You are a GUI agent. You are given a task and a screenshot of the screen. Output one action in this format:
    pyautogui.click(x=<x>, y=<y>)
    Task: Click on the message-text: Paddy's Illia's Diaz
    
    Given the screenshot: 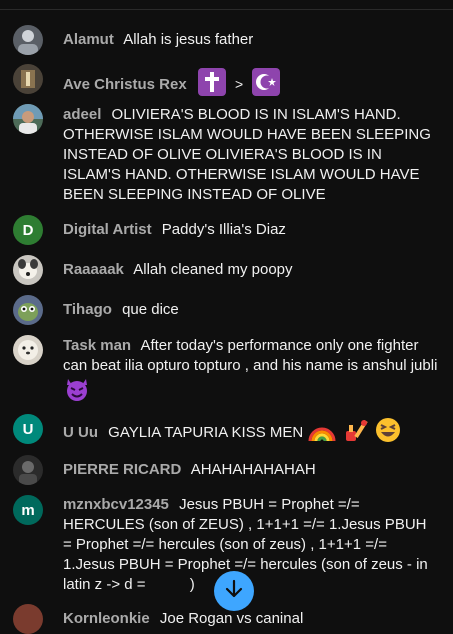 What is the action you would take?
    pyautogui.click(x=223, y=229)
    